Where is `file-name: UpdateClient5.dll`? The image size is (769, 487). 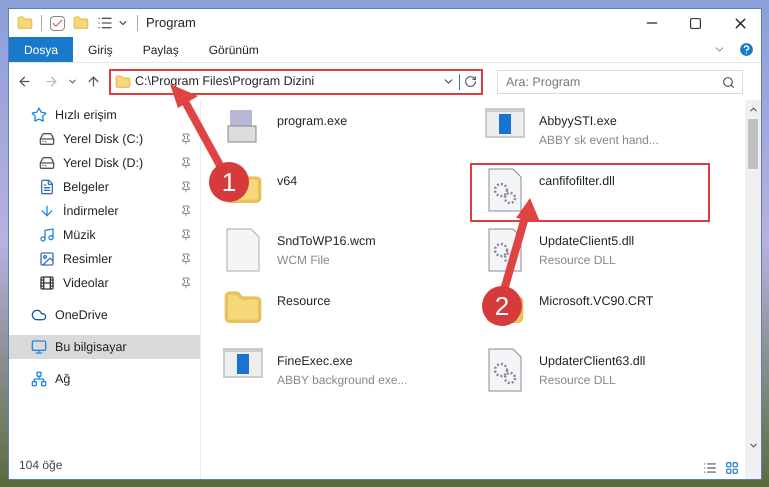 file-name: UpdateClient5.dll is located at coordinates (586, 241).